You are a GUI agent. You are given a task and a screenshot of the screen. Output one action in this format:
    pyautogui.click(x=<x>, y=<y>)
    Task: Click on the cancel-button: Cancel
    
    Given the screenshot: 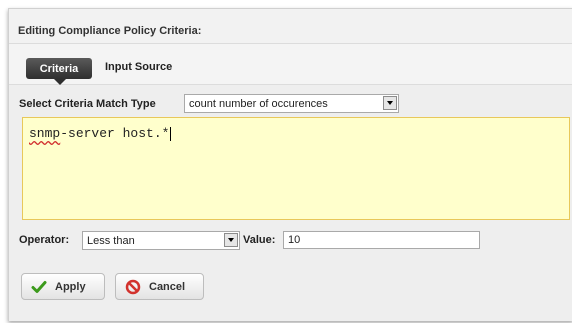 What is the action you would take?
    pyautogui.click(x=159, y=286)
    